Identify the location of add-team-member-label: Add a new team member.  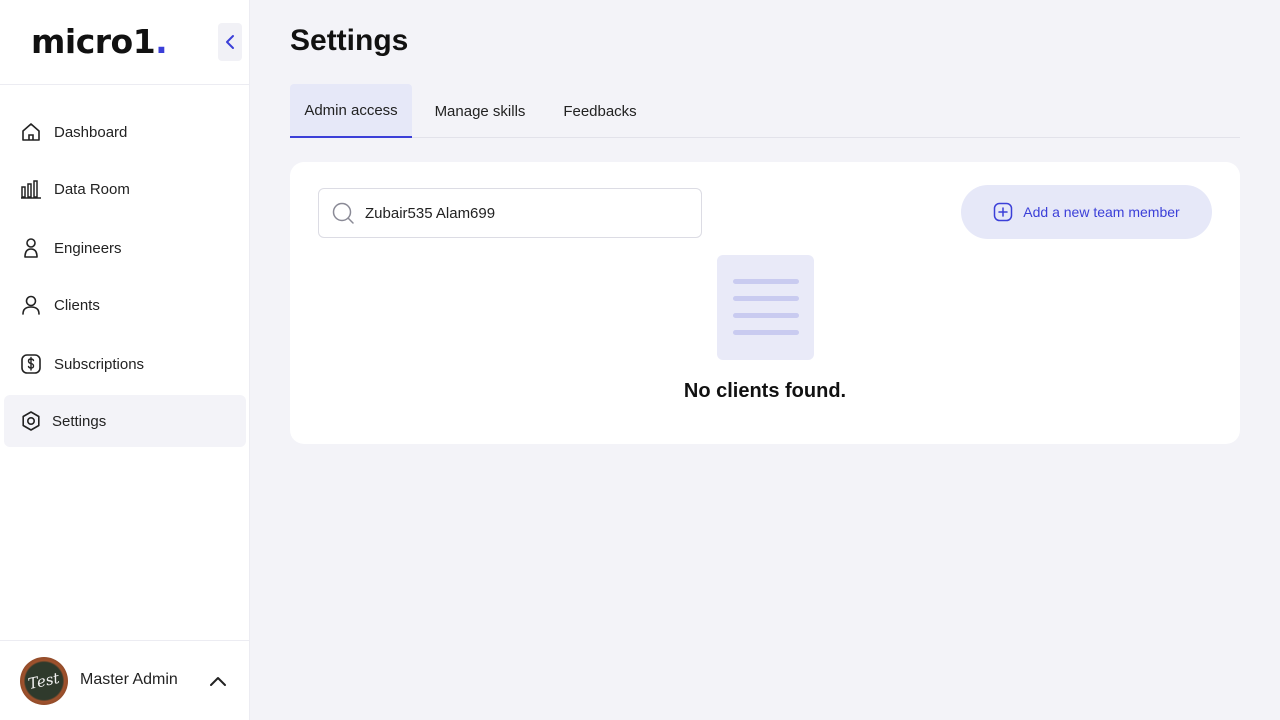
(1101, 212).